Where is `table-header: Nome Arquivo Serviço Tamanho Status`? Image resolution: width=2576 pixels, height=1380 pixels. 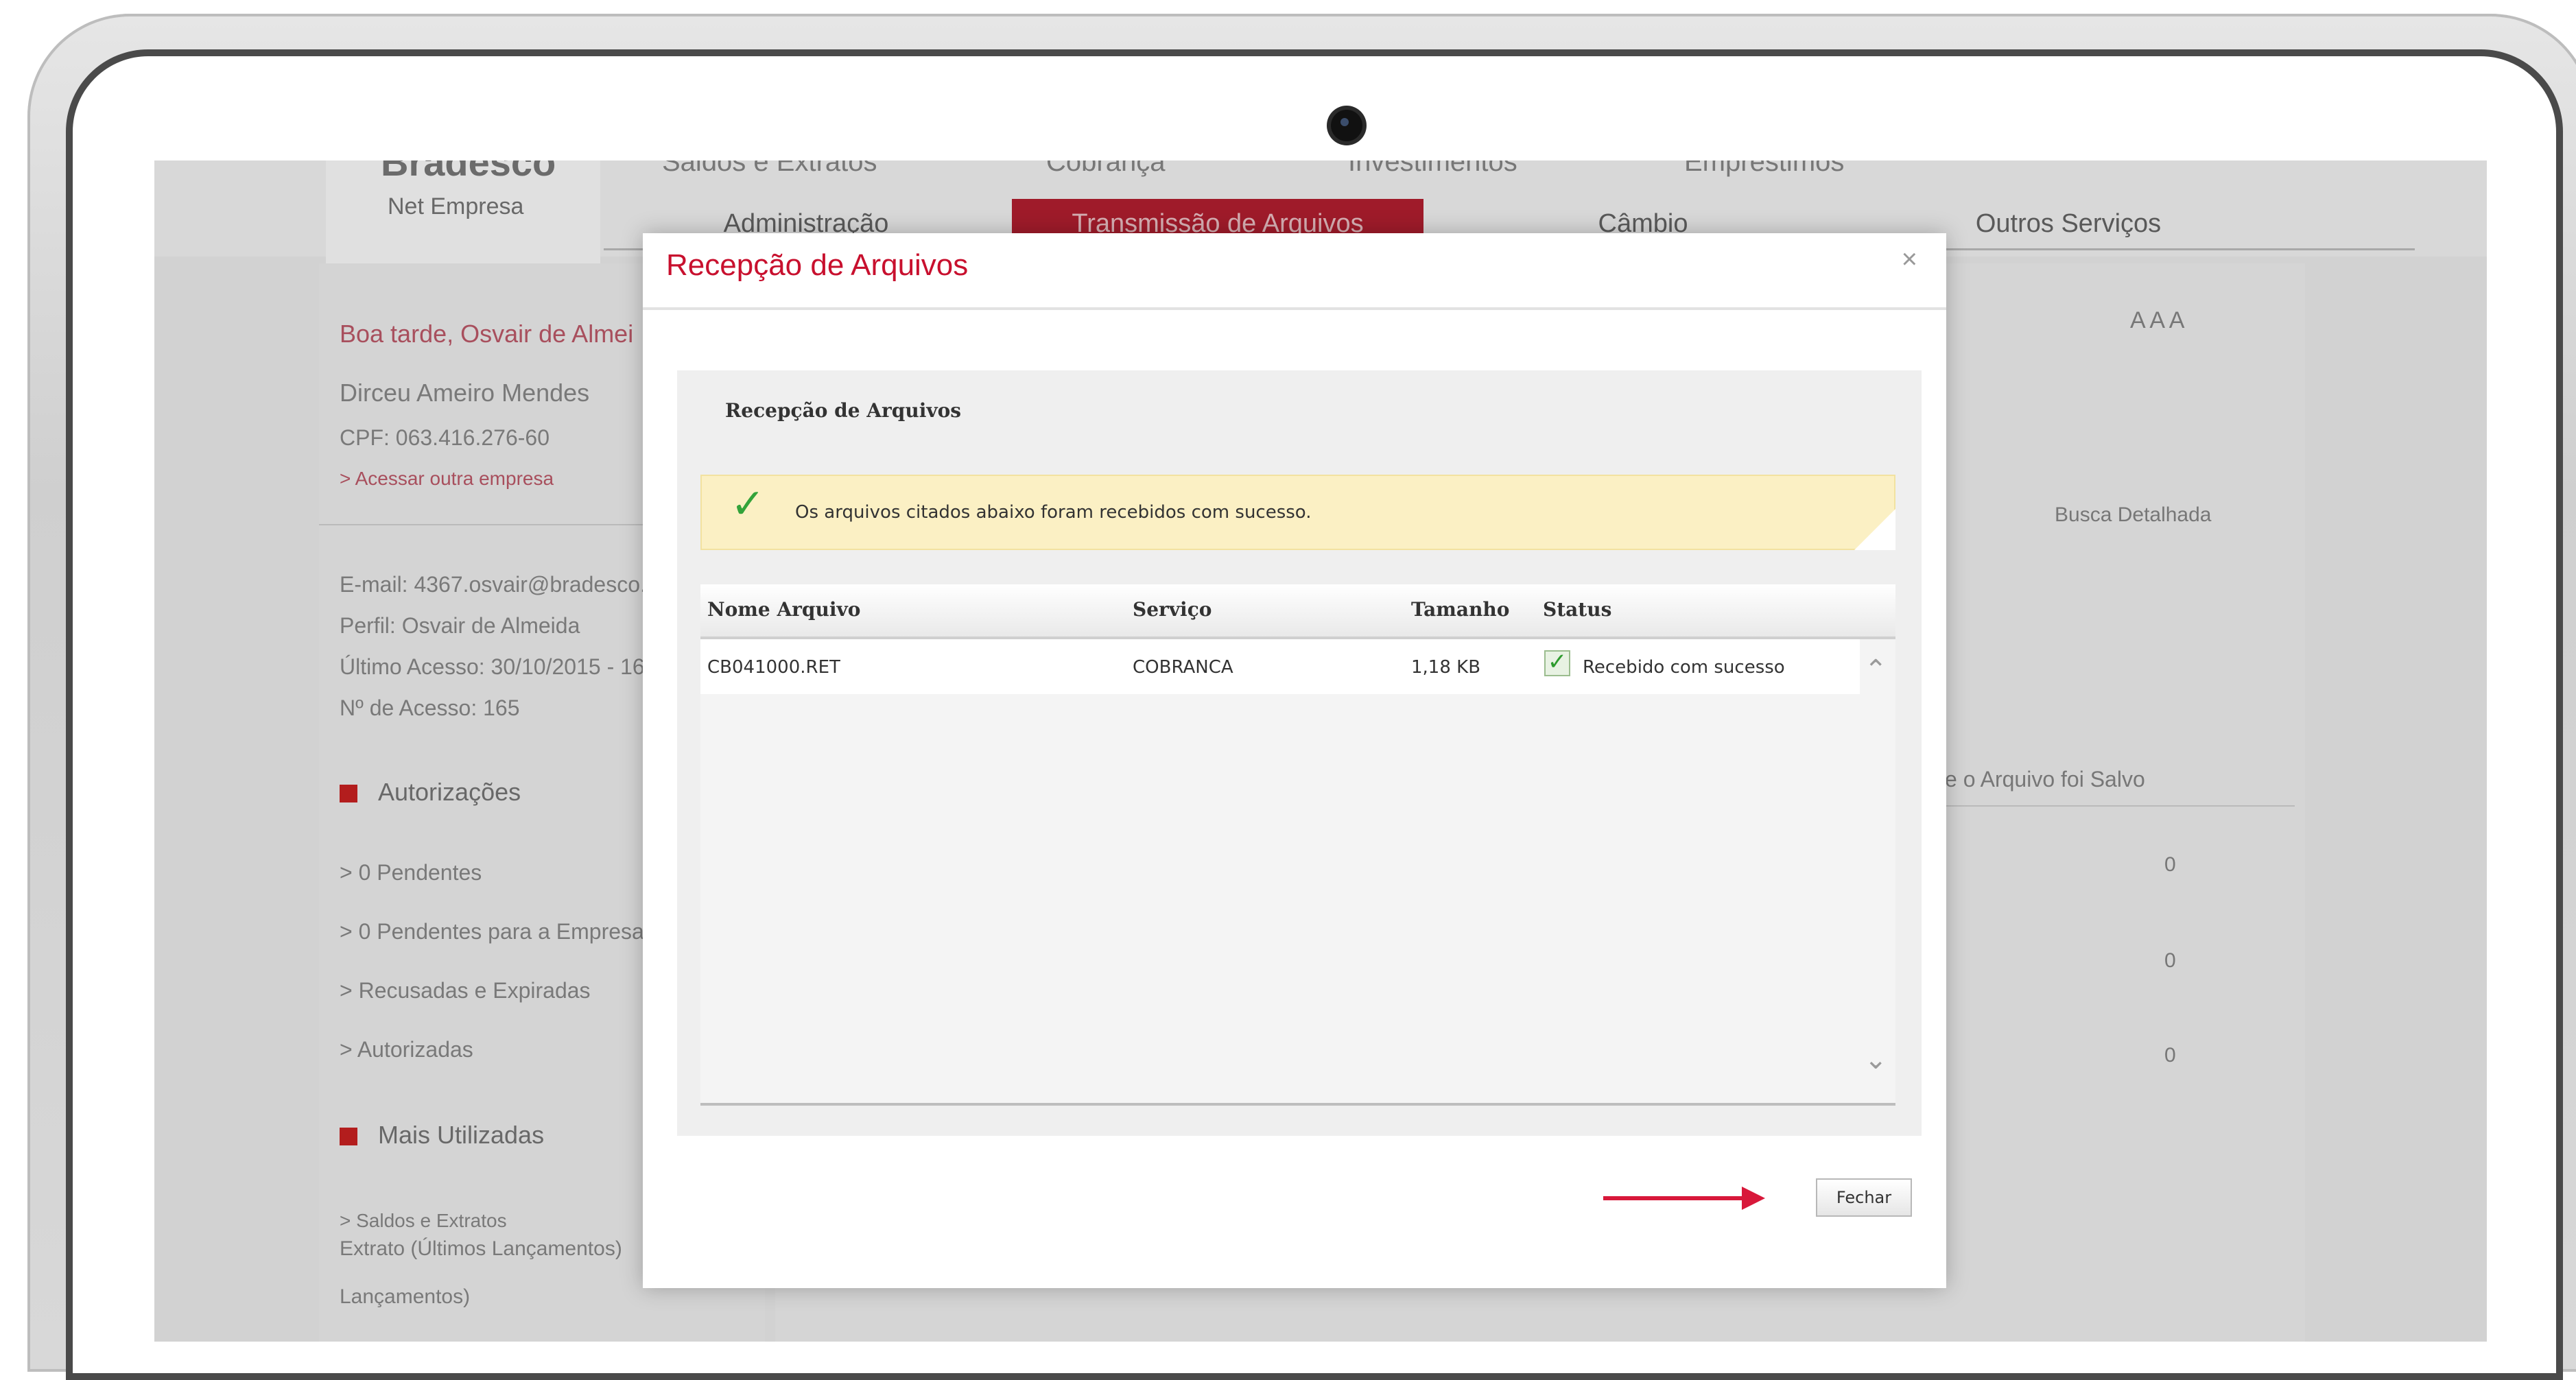 table-header: Nome Arquivo Serviço Tamanho Status is located at coordinates (1297, 611).